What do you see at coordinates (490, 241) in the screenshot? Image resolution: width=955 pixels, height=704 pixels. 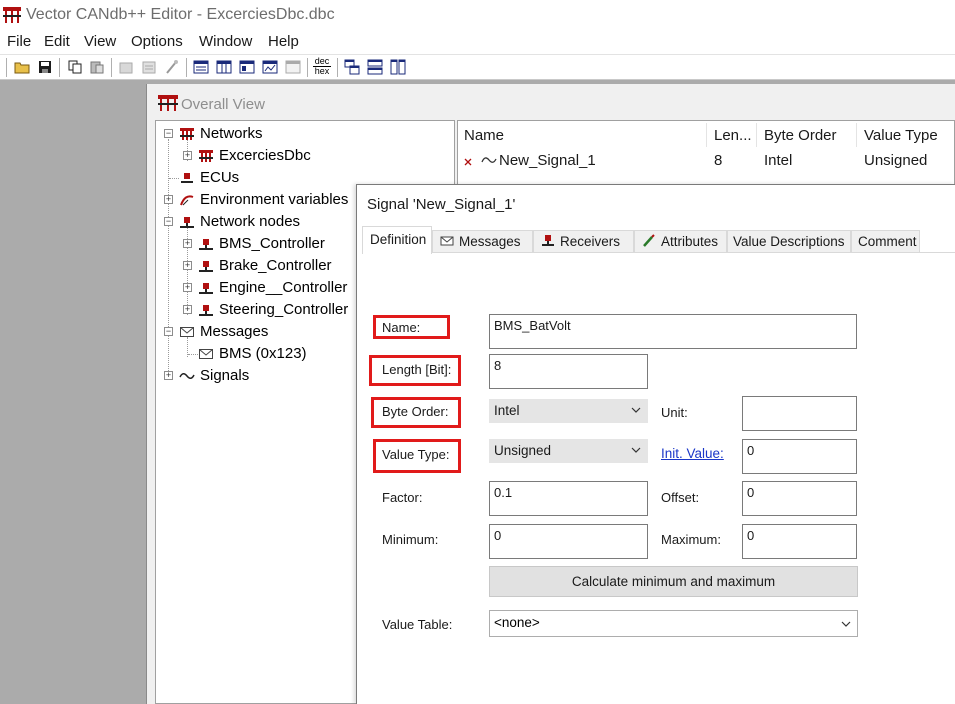 I see `tab-label: Messages` at bounding box center [490, 241].